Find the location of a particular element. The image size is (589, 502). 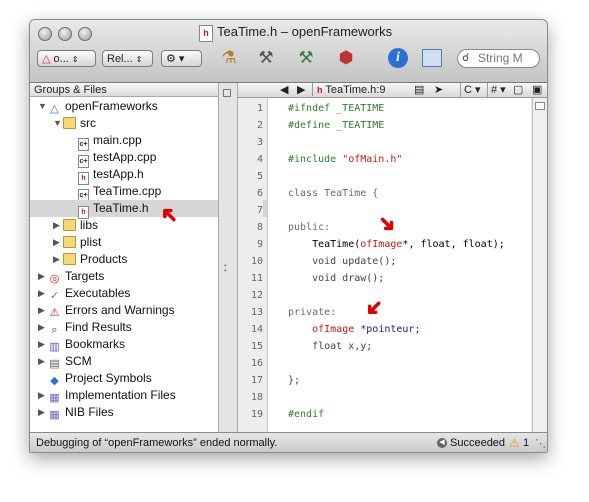

code-line: void draw(); is located at coordinates (336, 278).